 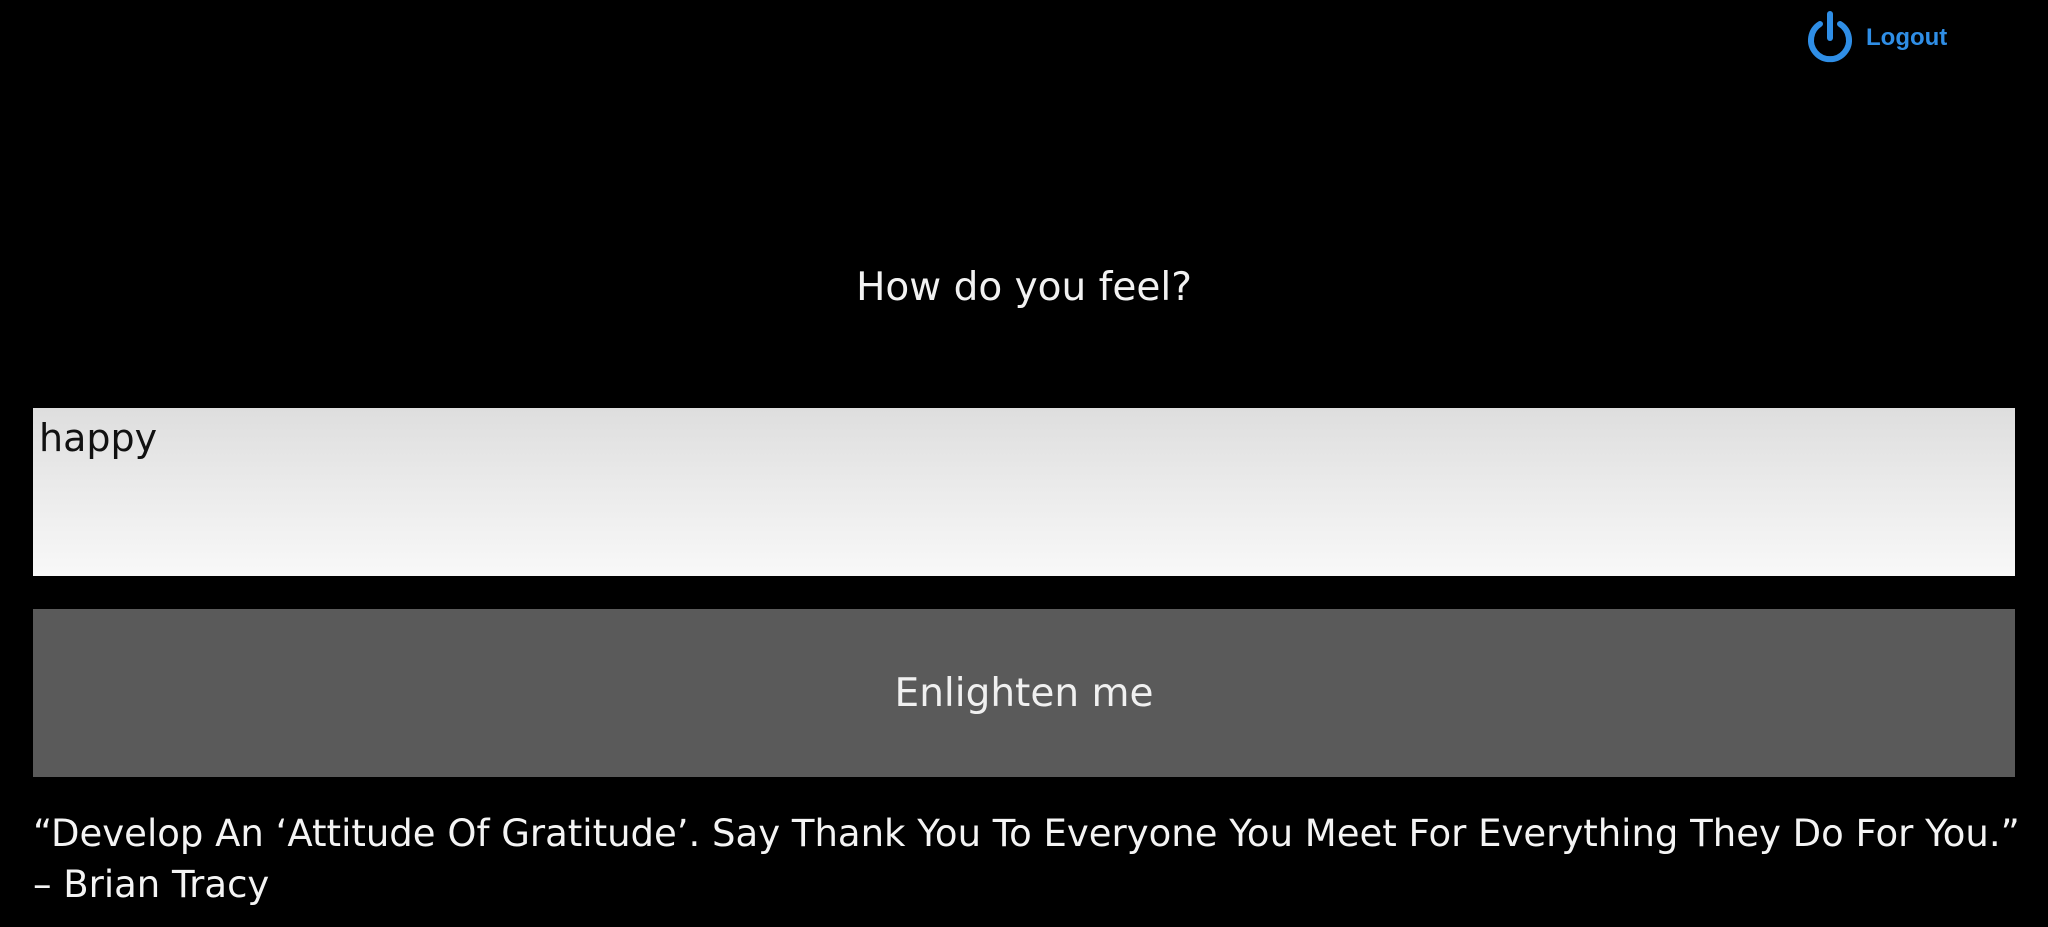 What do you see at coordinates (1907, 37) in the screenshot?
I see `logout-label: Logout` at bounding box center [1907, 37].